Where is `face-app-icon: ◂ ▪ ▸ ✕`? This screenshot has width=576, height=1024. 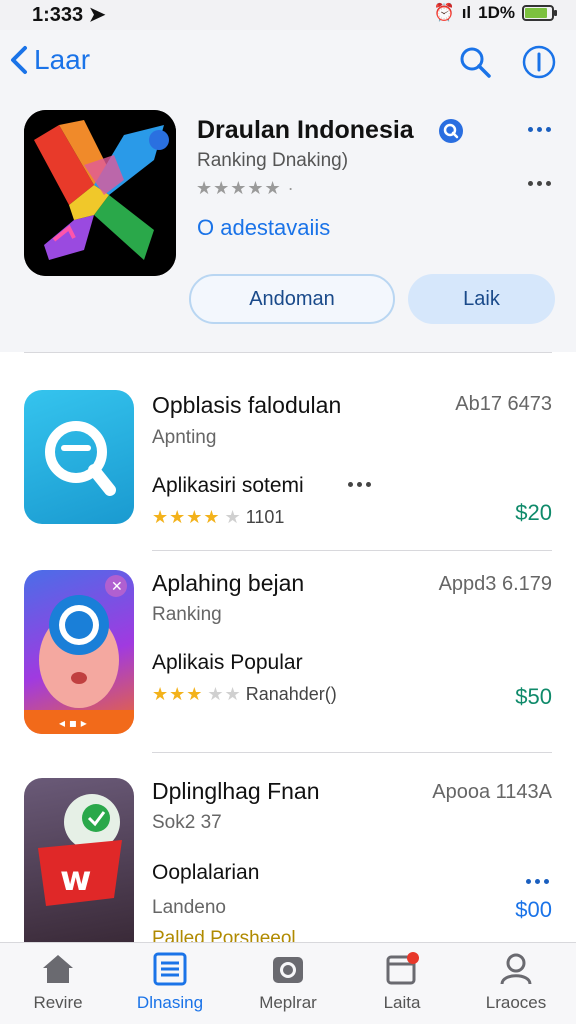
face-app-icon: ◂ ▪ ▸ ✕ is located at coordinates (79, 654).